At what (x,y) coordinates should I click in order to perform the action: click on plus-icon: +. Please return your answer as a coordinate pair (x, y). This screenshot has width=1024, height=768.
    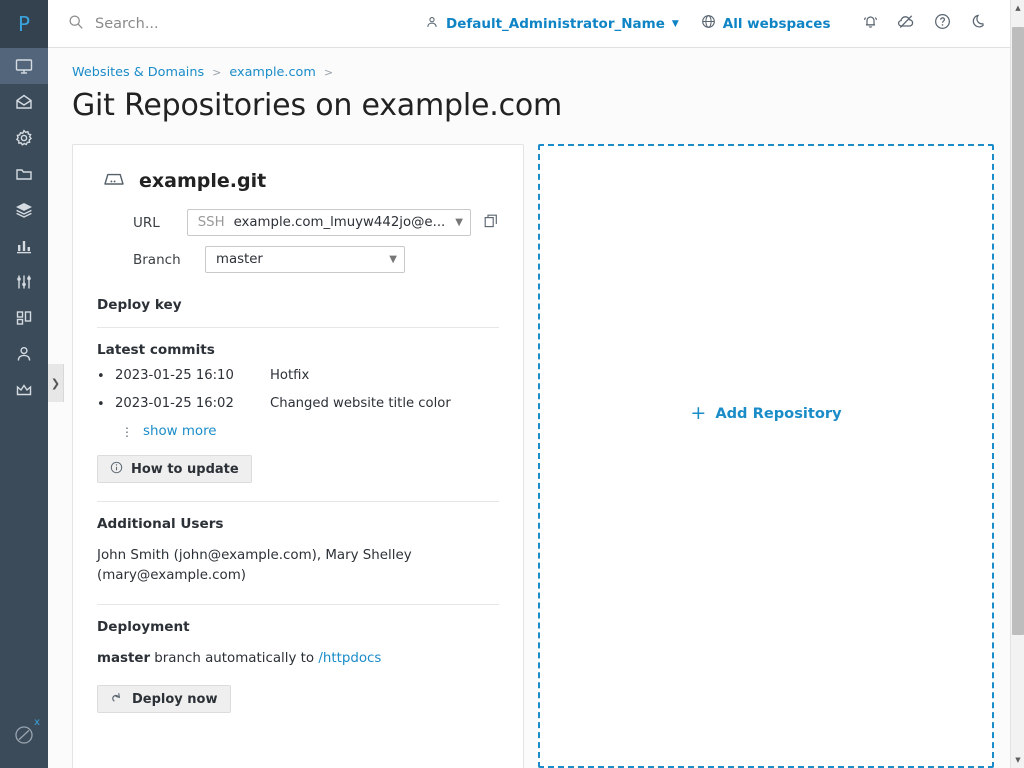
    Looking at the image, I should click on (698, 413).